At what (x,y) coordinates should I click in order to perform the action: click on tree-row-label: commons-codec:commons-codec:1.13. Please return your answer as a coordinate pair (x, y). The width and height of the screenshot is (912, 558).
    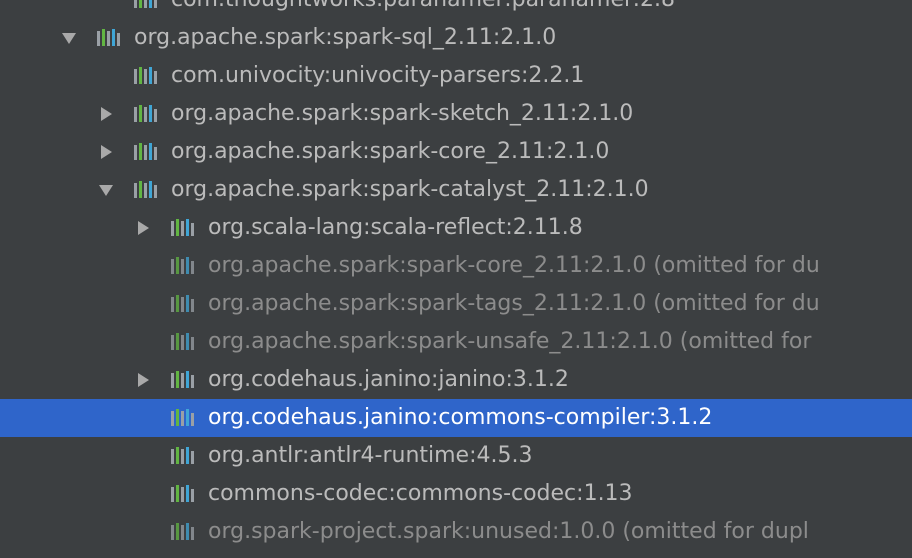
    Looking at the image, I should click on (420, 493).